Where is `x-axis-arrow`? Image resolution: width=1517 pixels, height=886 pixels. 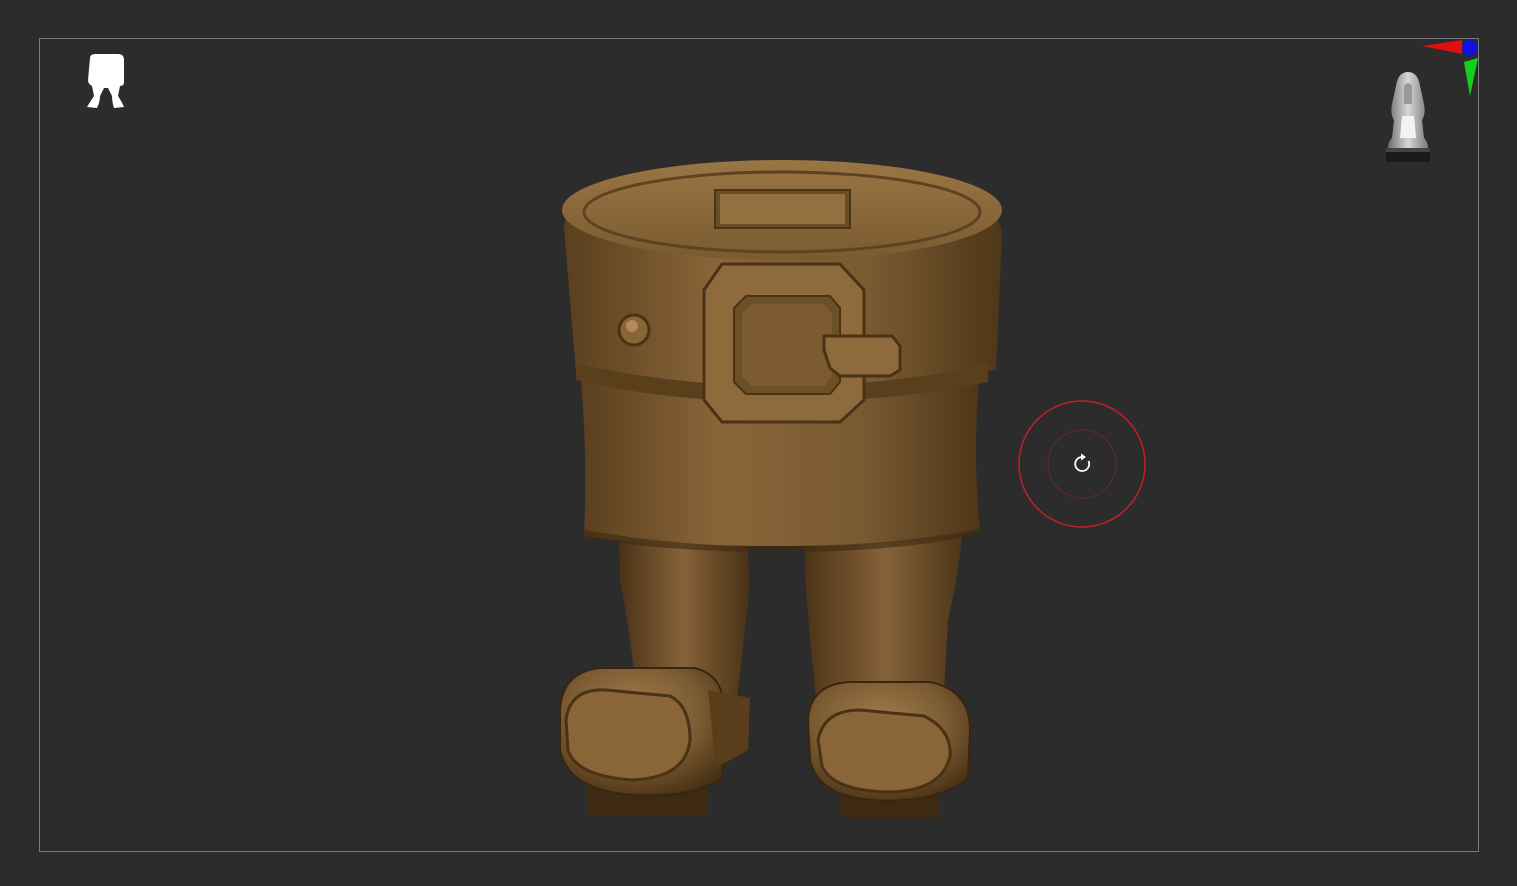
x-axis-arrow is located at coordinates (1442, 47).